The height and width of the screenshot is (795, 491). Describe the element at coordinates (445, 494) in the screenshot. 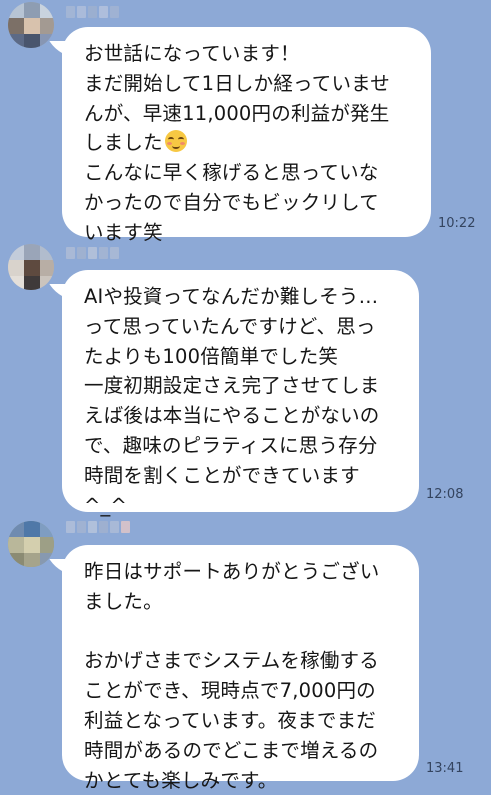

I see `message-timestamp: 12:08` at that location.